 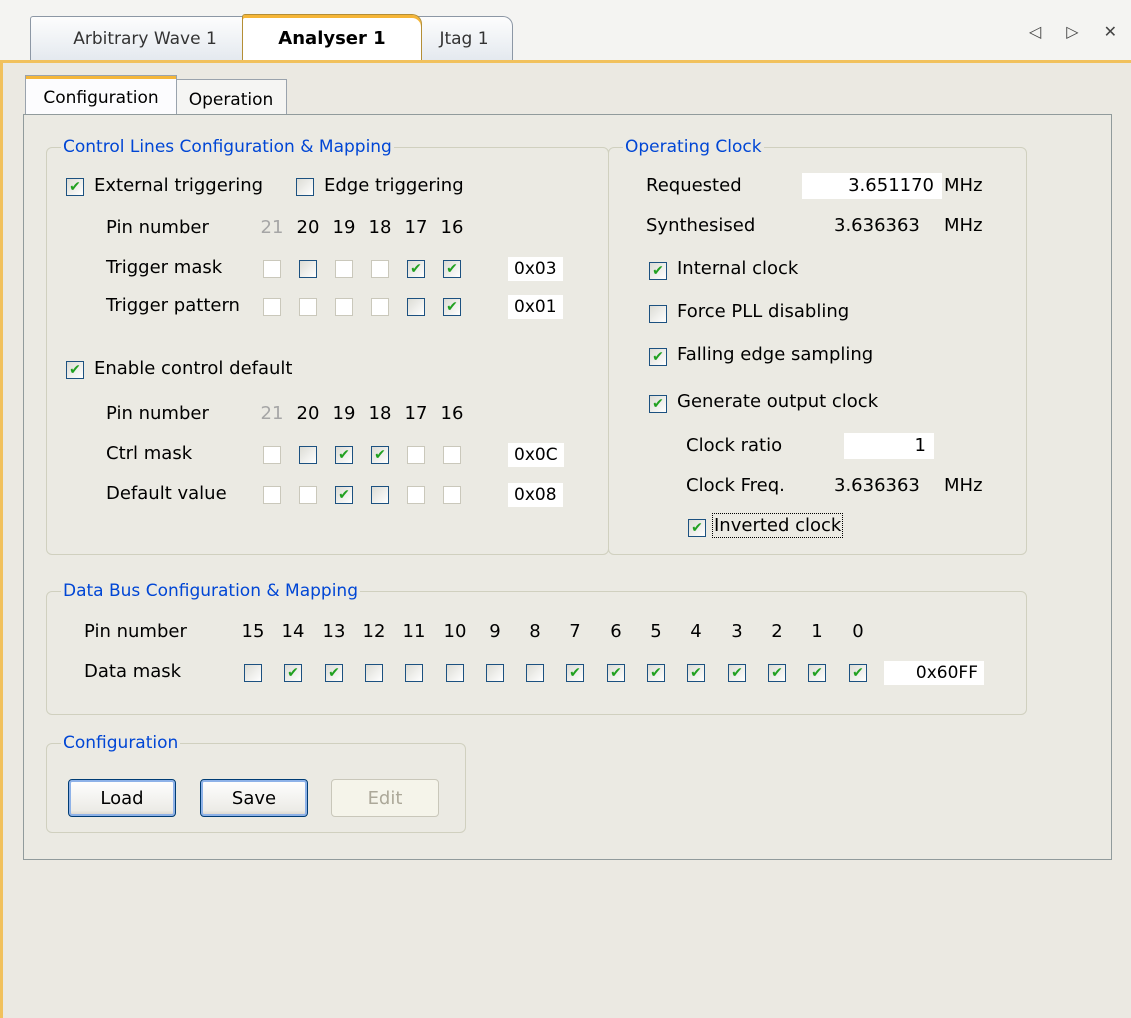 What do you see at coordinates (344, 495) in the screenshot?
I see `default-value-pin-19-checkbox: ✔` at bounding box center [344, 495].